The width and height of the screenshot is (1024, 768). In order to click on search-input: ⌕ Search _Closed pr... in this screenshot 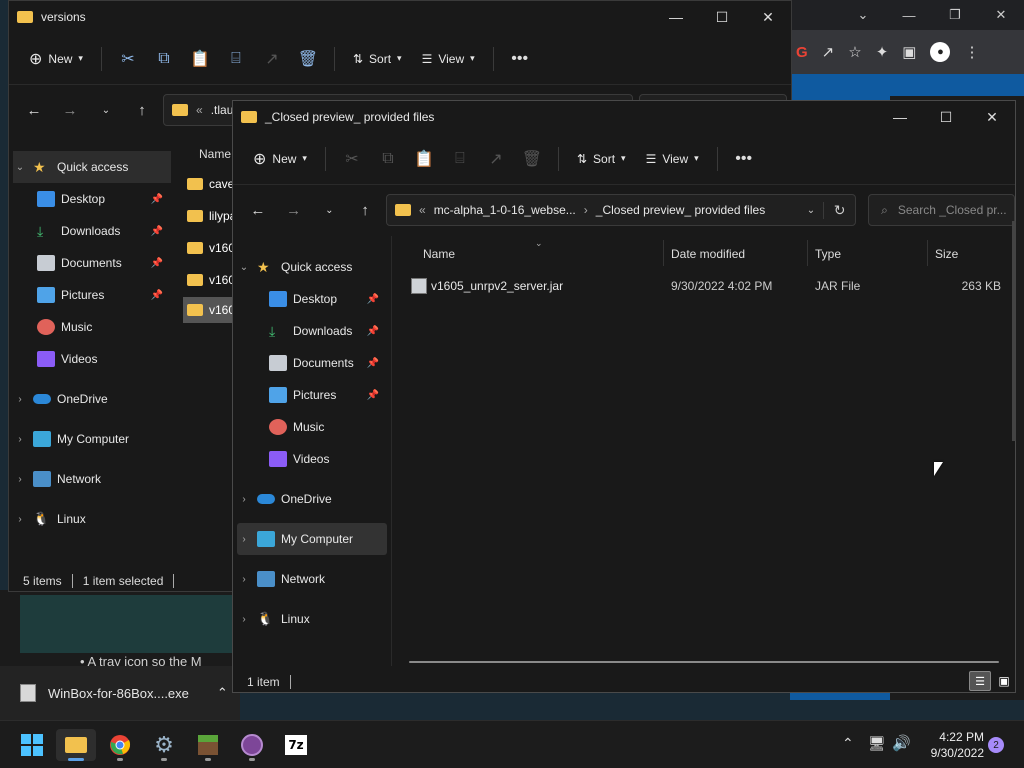, I will do `click(941, 210)`.